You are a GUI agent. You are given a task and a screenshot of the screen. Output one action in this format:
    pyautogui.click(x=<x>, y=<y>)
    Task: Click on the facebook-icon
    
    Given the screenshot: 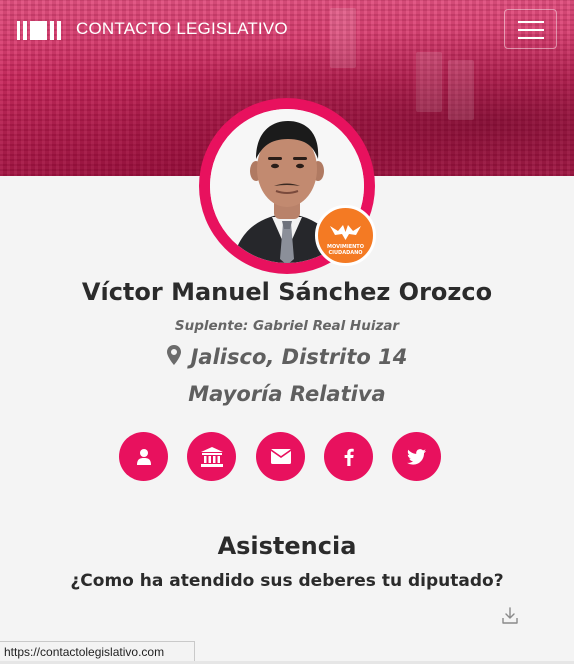 What is the action you would take?
    pyautogui.click(x=349, y=457)
    